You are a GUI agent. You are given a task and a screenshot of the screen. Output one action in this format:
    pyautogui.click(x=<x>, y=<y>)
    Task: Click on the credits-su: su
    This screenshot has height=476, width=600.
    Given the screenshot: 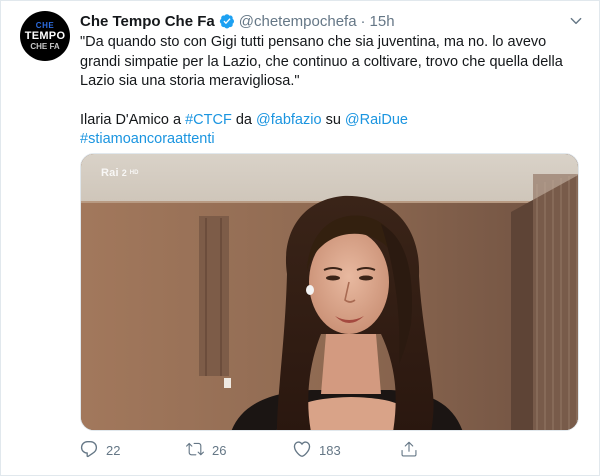 What is the action you would take?
    pyautogui.click(x=333, y=119)
    